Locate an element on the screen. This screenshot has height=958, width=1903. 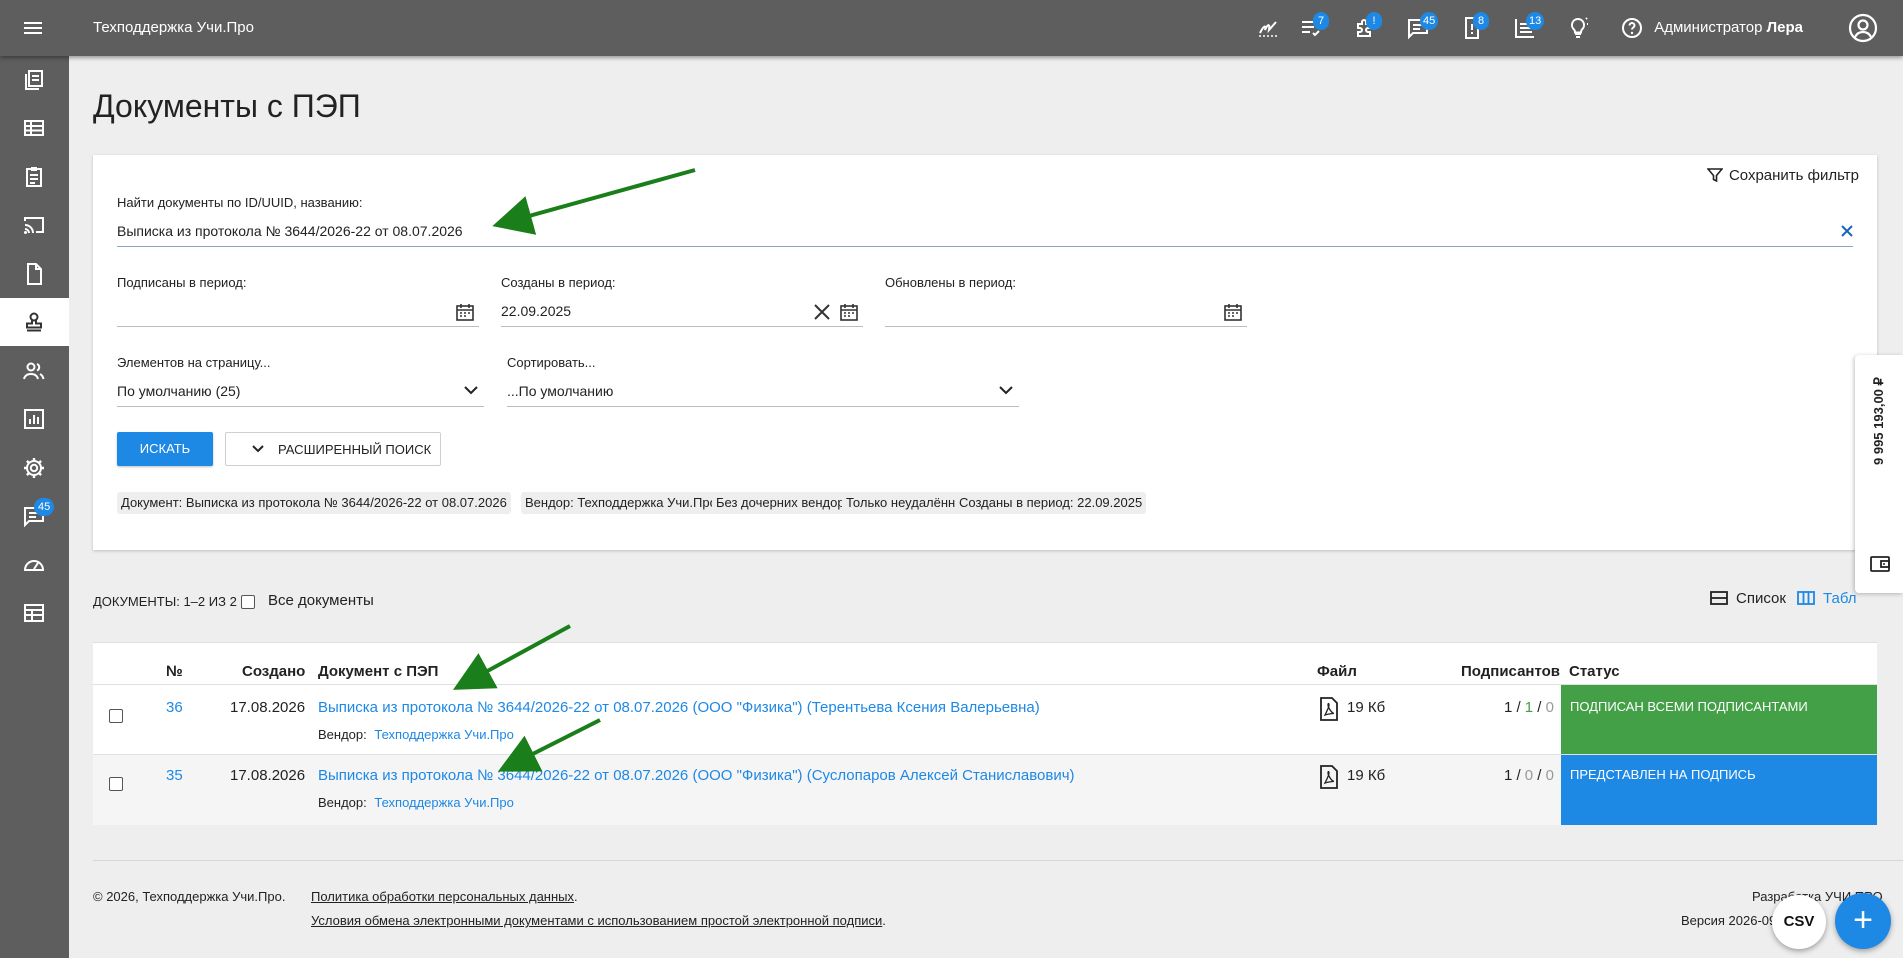
sidebar-item-reports is located at coordinates (34, 419).